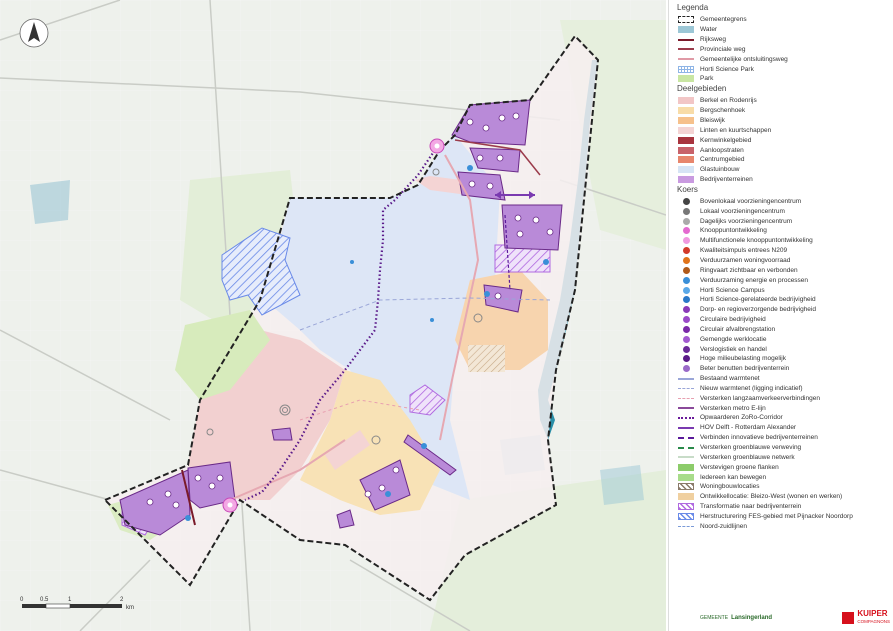  Describe the element at coordinates (783, 101) in the screenshot. I see `legend-item: Berkel en Rodenrijs` at that location.